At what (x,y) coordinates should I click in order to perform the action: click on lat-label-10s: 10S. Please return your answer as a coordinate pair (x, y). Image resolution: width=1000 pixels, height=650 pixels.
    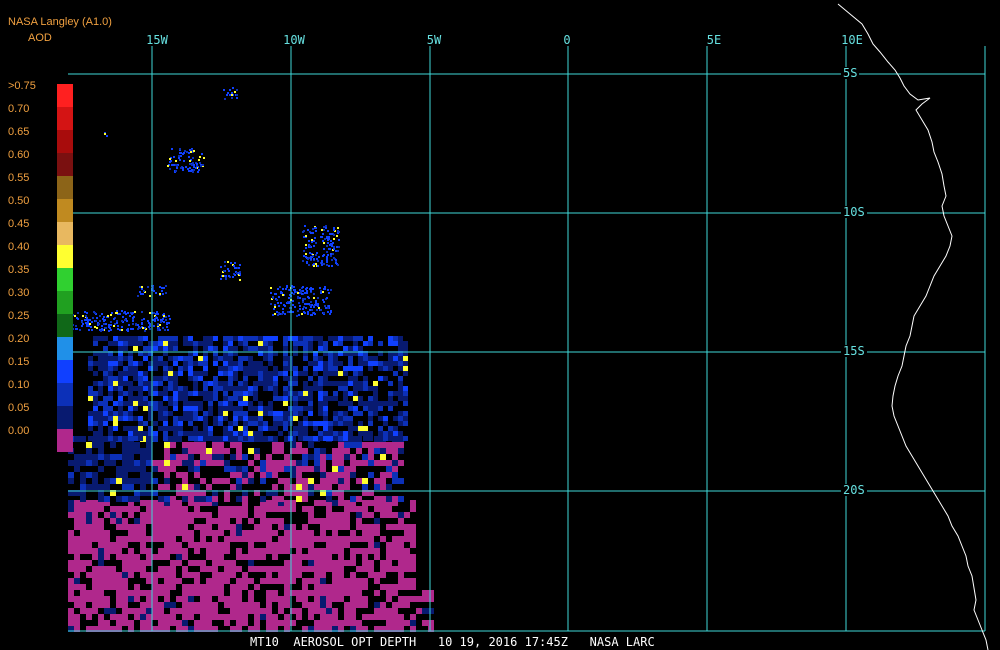
    Looking at the image, I should click on (854, 212).